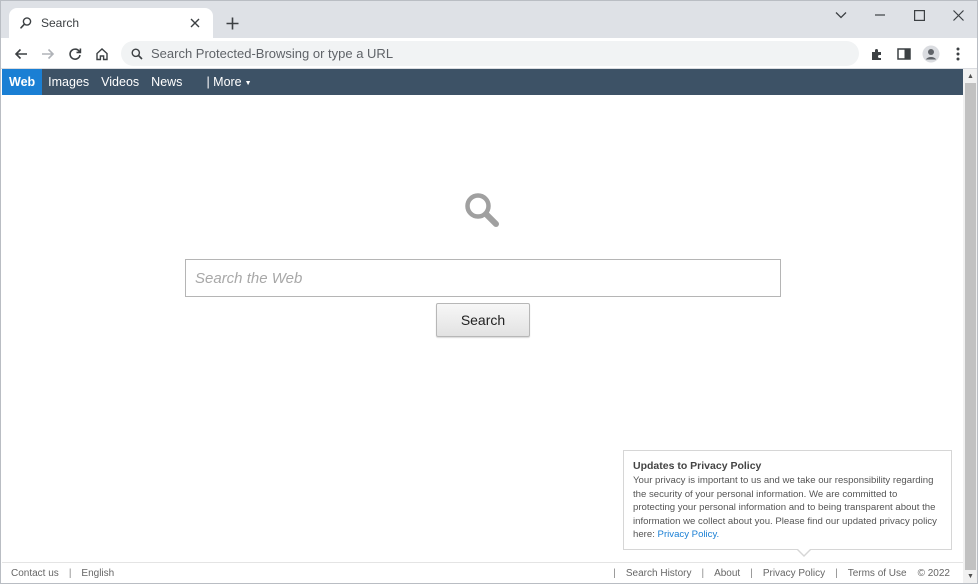 This screenshot has width=978, height=584. Describe the element at coordinates (21, 54) in the screenshot. I see `back-icon` at that location.